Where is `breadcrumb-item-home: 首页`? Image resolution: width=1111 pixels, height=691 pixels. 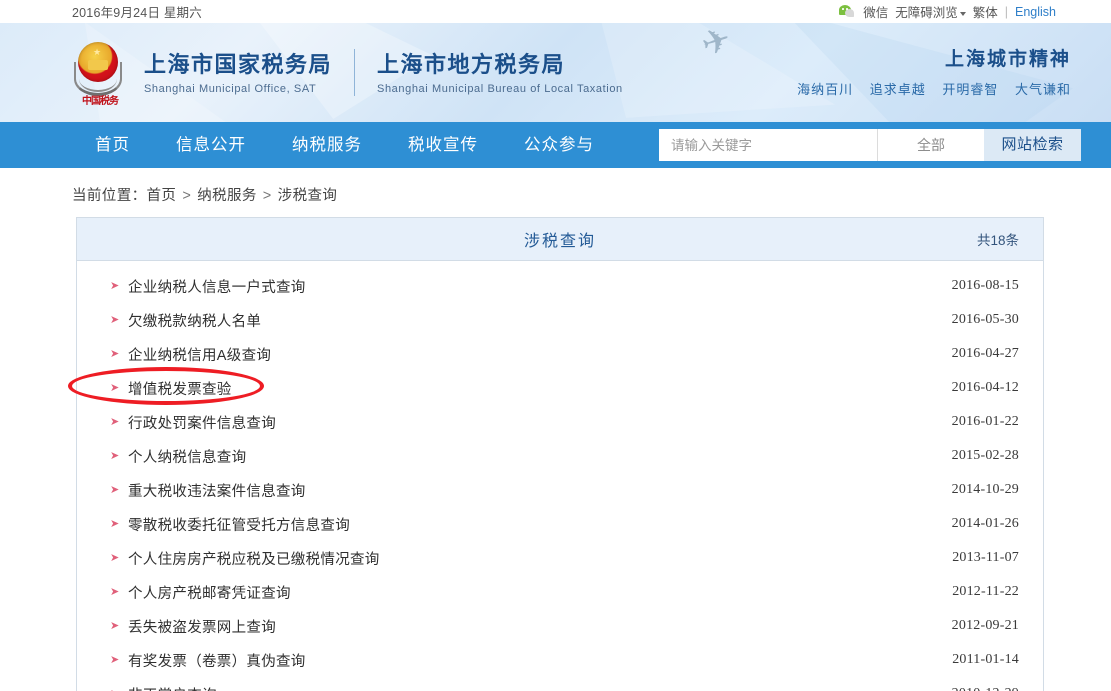 breadcrumb-item-home: 首页 is located at coordinates (162, 196).